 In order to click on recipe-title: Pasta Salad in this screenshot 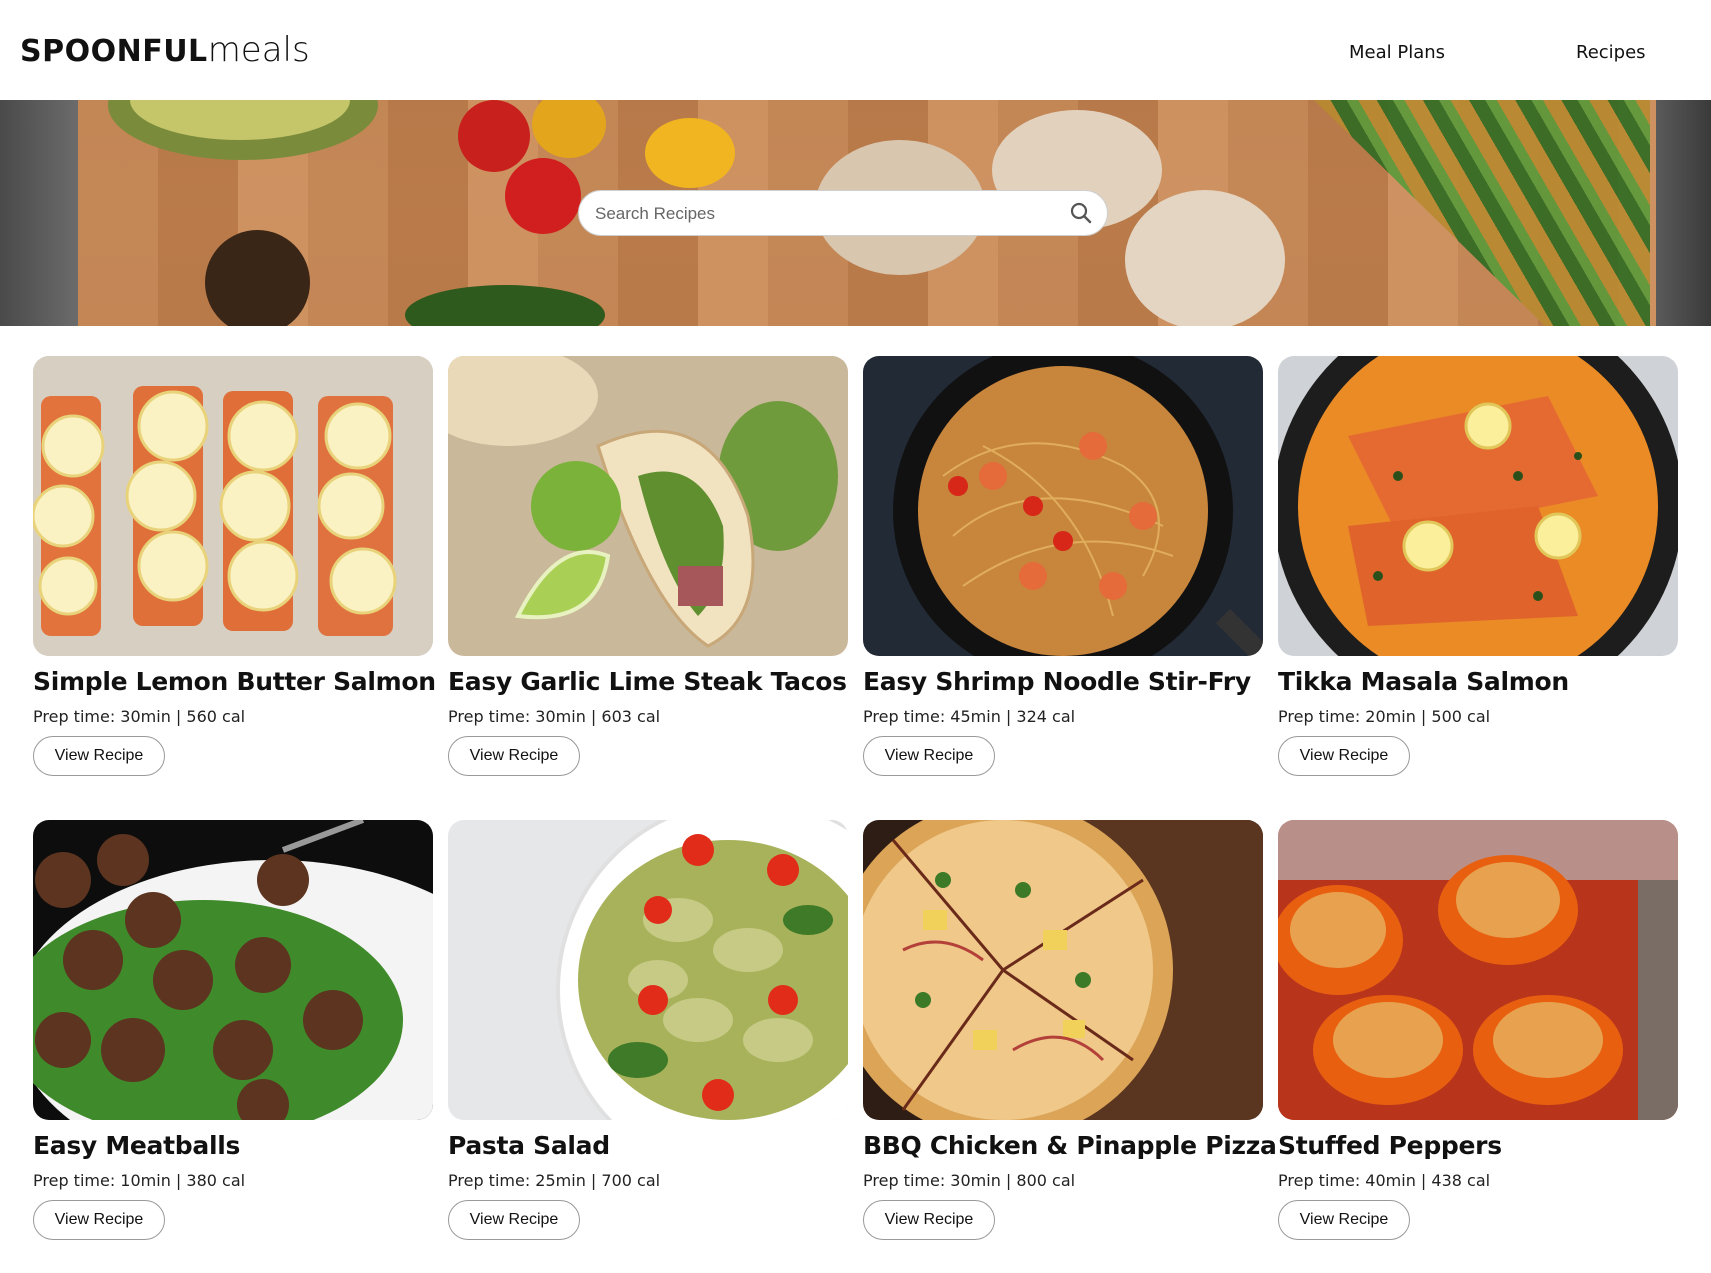, I will do `click(648, 1146)`.